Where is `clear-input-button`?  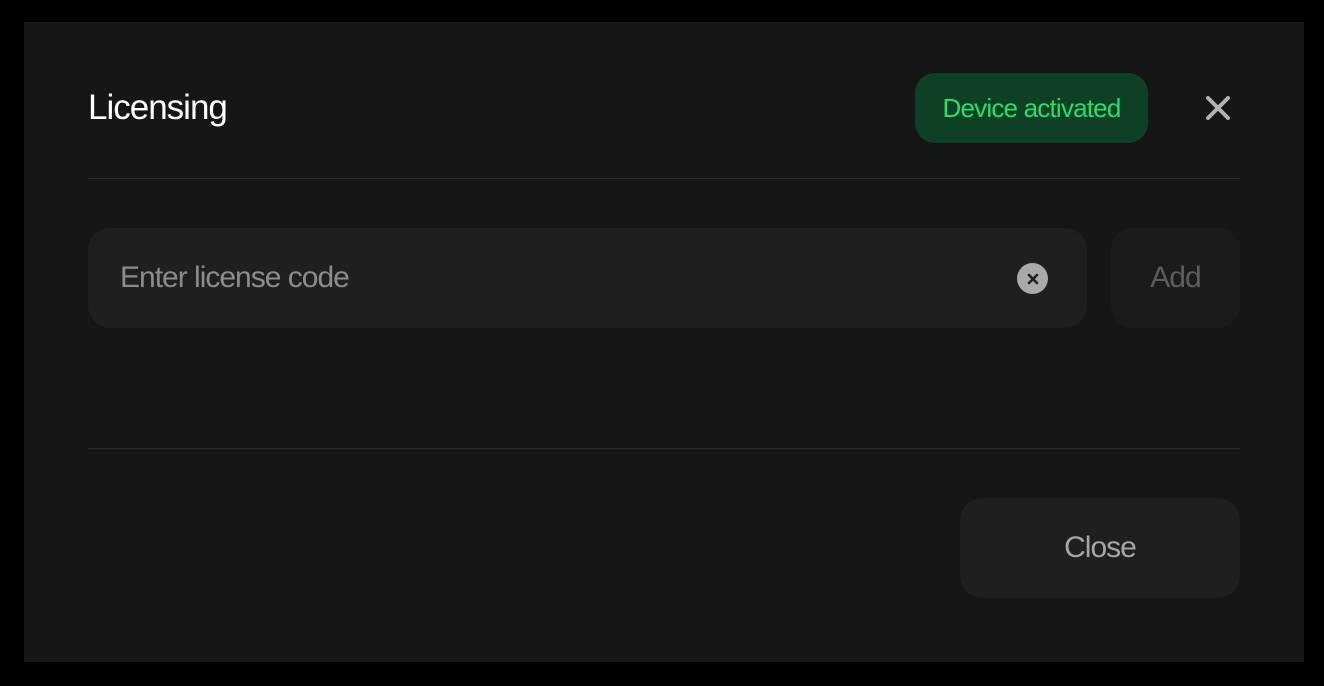 clear-input-button is located at coordinates (1032, 278).